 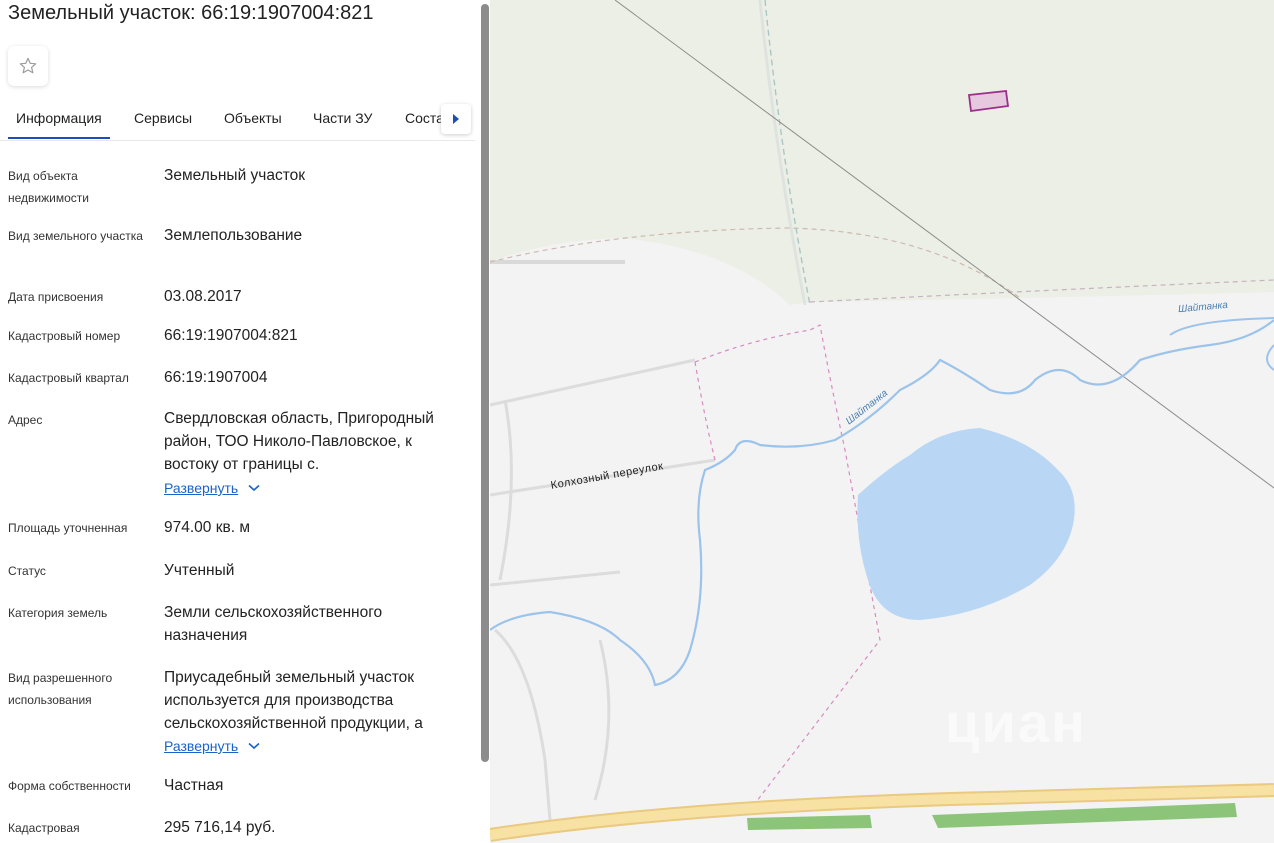 I want to click on tab-objects: Объекты, so click(x=253, y=118).